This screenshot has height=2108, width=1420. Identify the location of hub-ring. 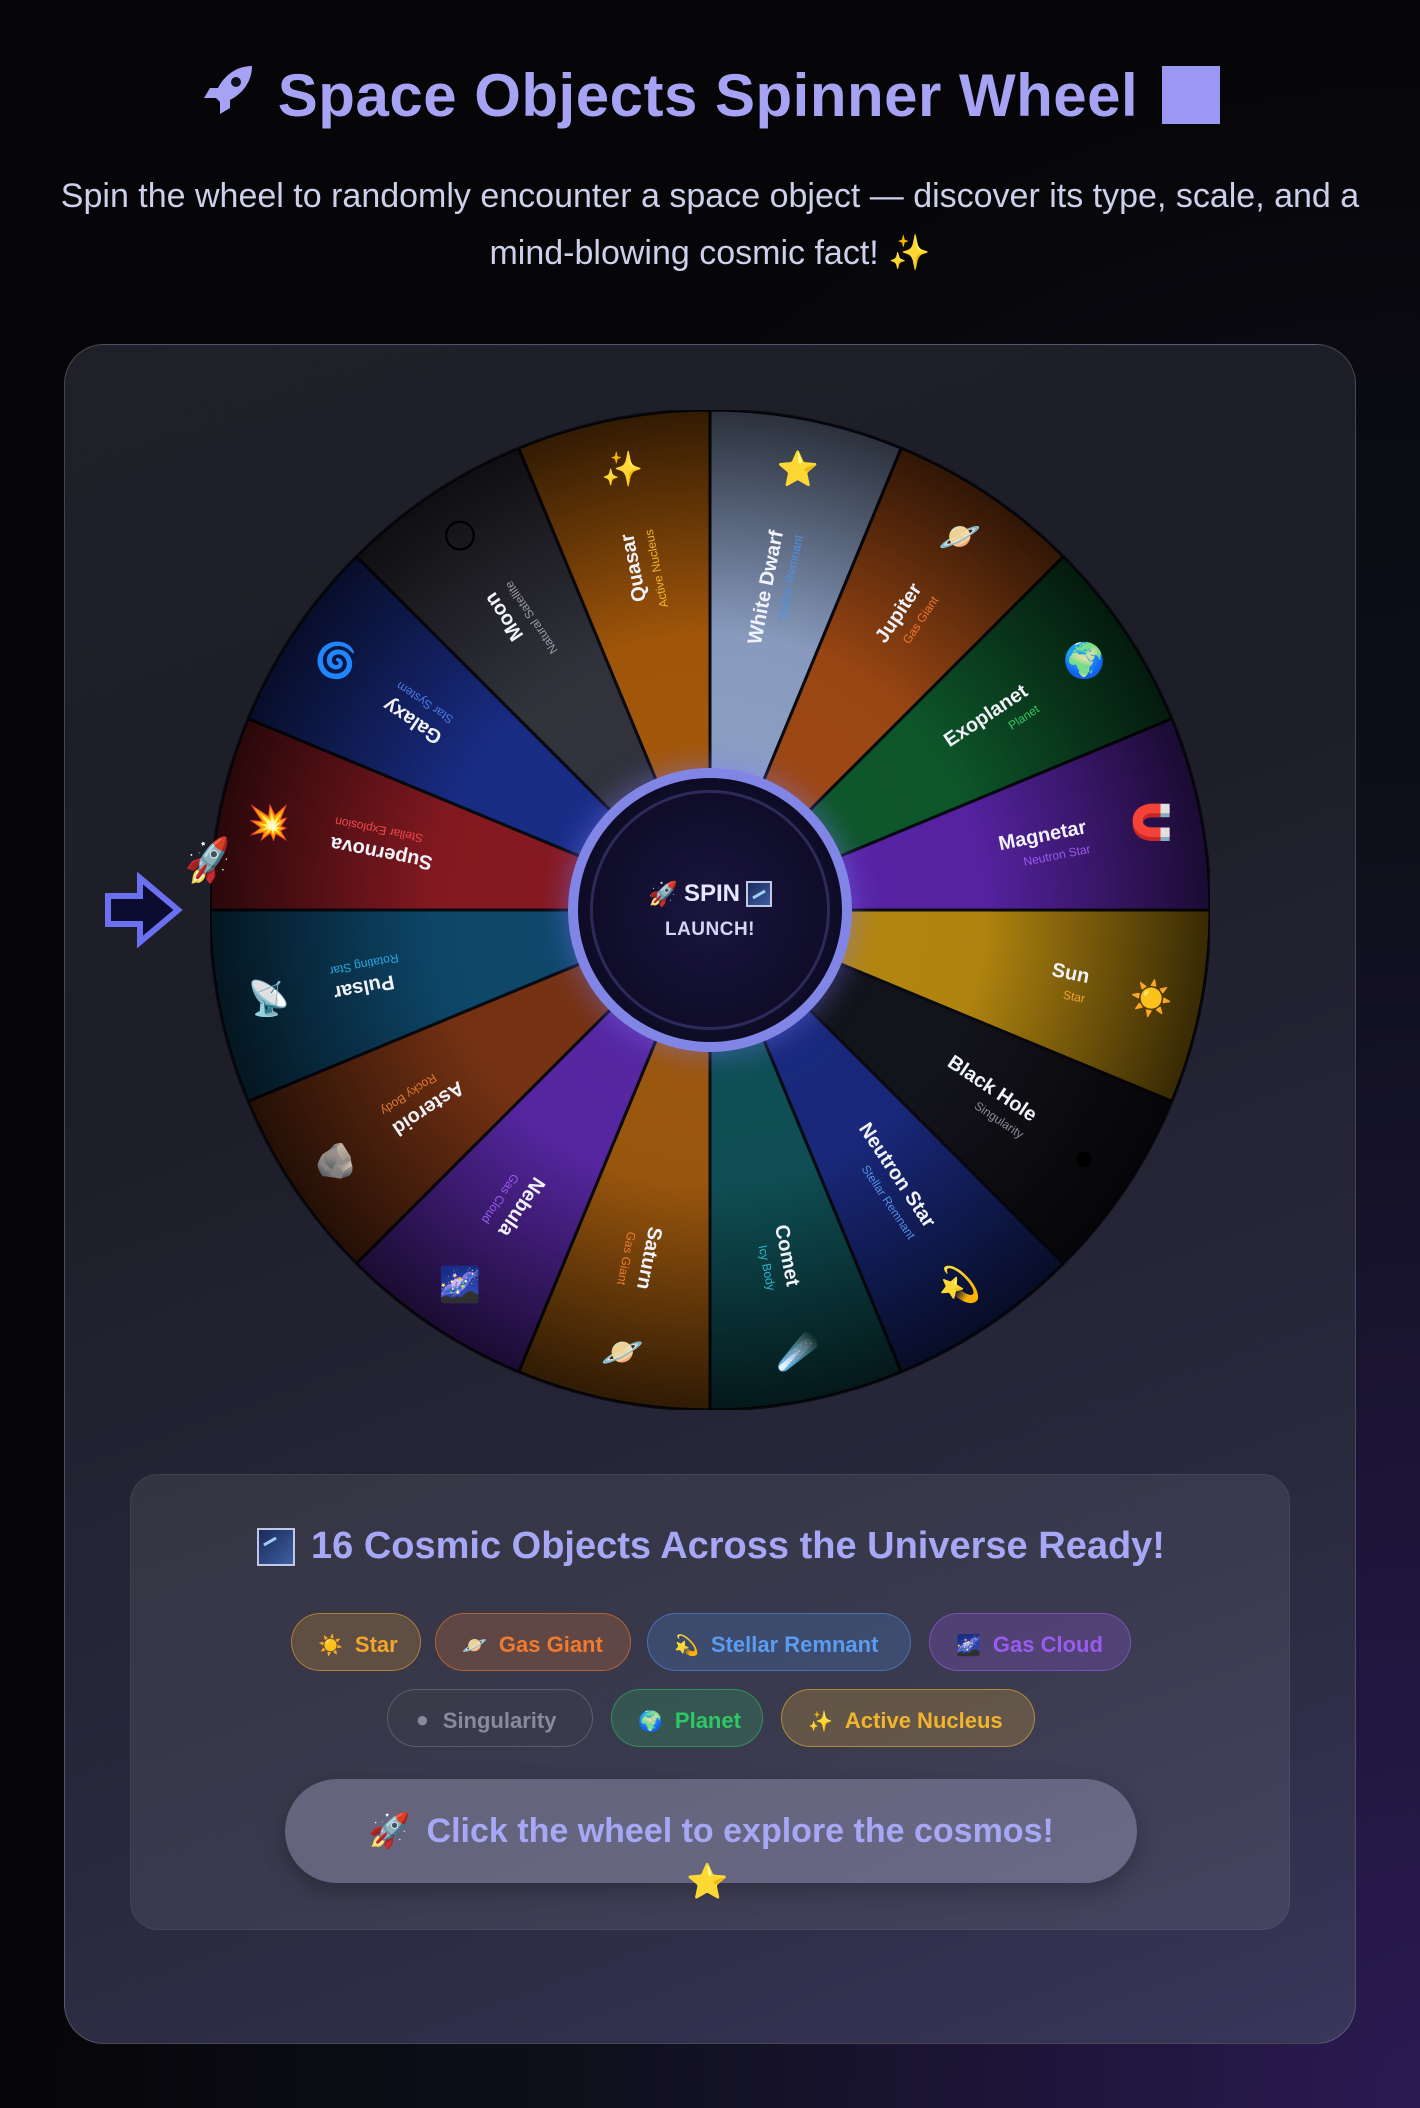
(710, 910).